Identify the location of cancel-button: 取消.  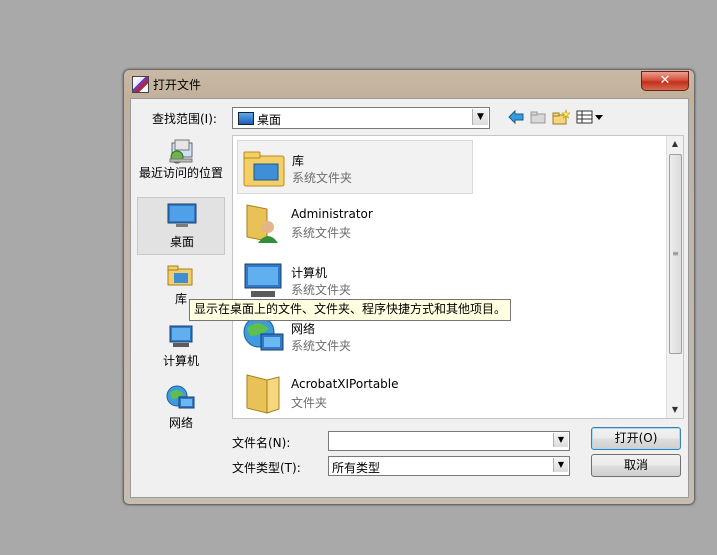
(636, 465).